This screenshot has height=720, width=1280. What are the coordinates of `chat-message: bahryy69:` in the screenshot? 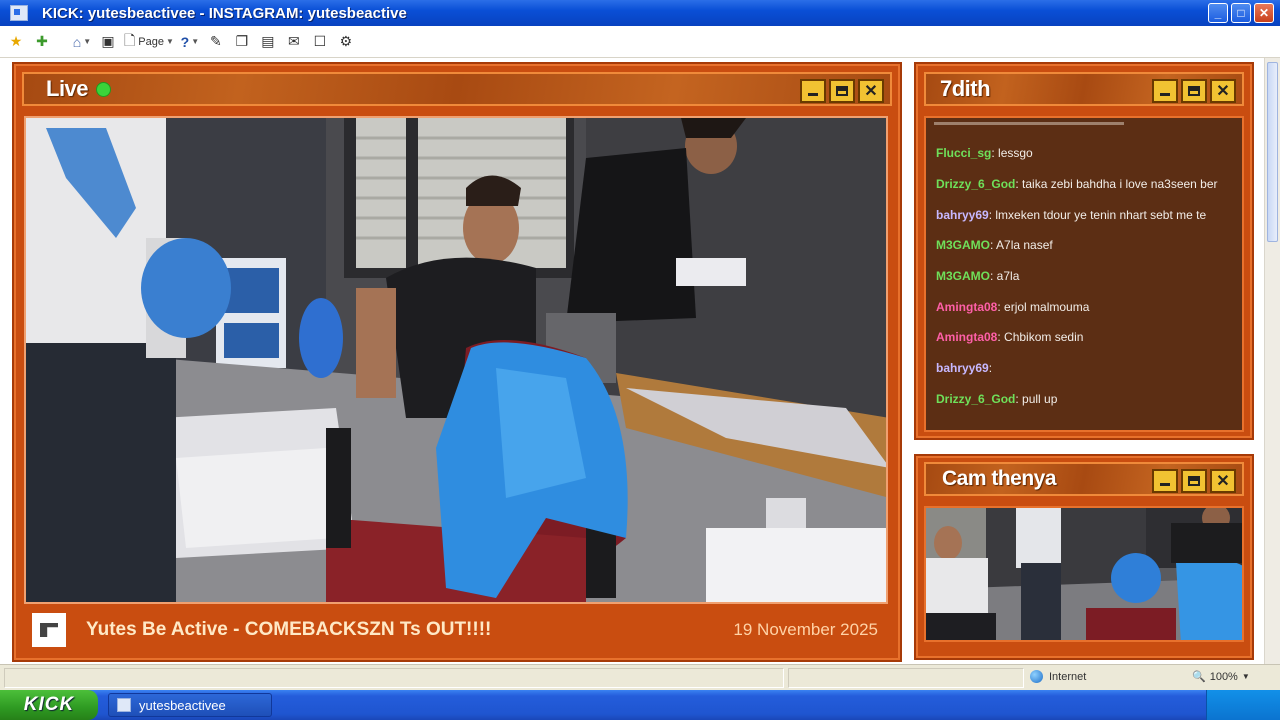 It's located at (964, 368).